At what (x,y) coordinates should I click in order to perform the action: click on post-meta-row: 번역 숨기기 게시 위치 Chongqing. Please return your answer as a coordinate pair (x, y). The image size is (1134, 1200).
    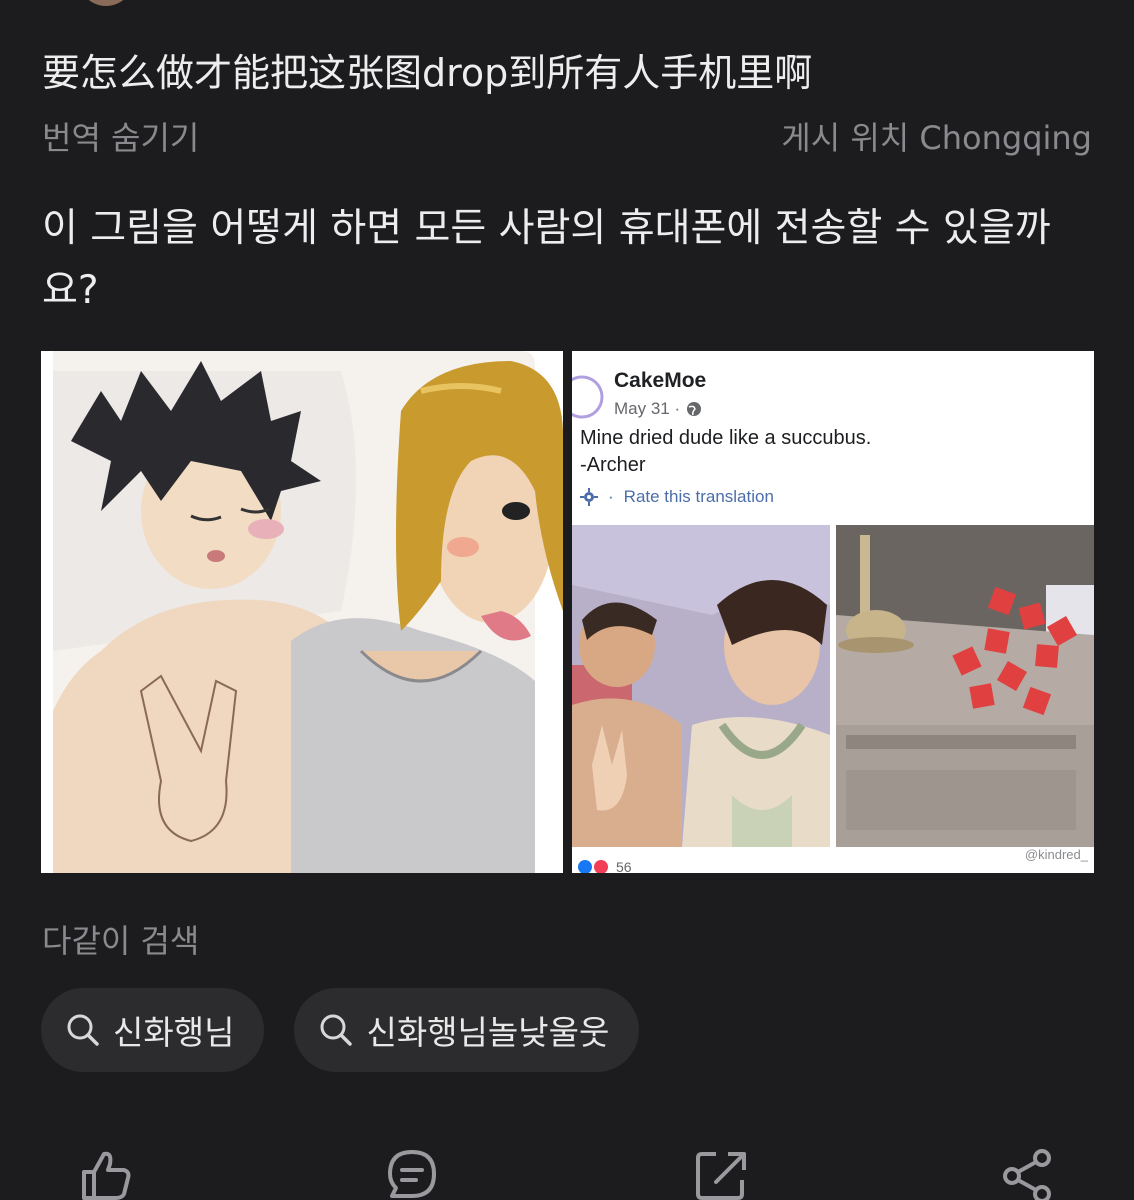
    Looking at the image, I should click on (567, 136).